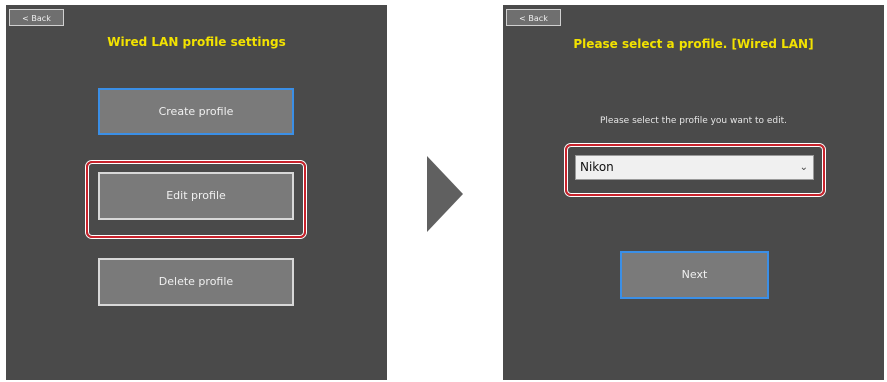  Describe the element at coordinates (803, 167) in the screenshot. I see `chevron-down-icon: ⌄` at that location.